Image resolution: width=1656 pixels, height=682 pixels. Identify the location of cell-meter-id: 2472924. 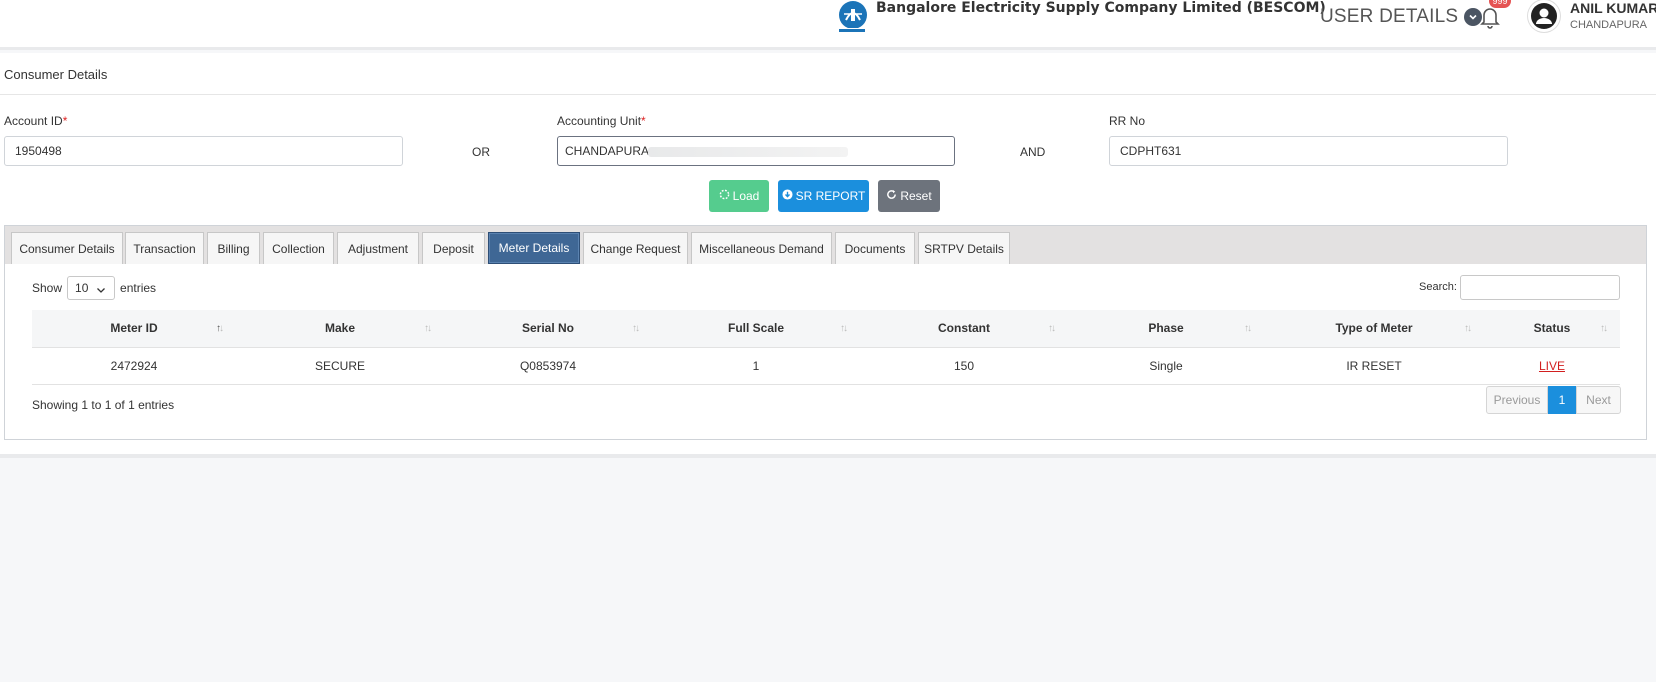
(134, 366).